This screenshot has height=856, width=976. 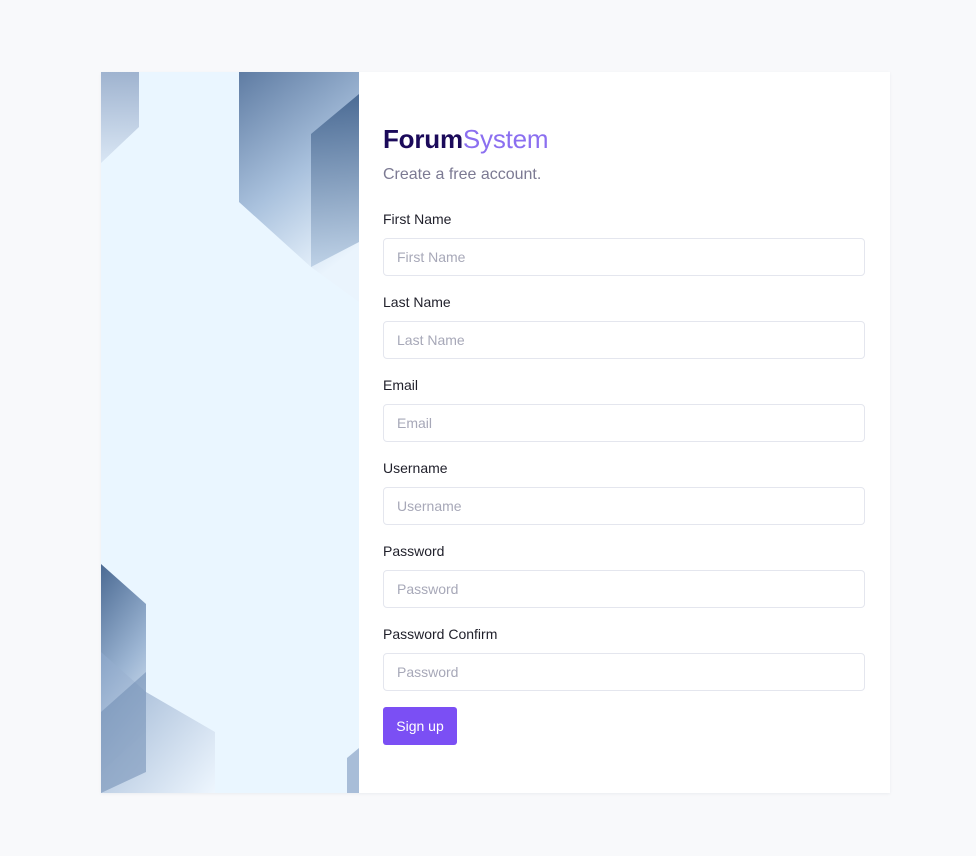 What do you see at coordinates (417, 219) in the screenshot?
I see `first-name-label: First Name` at bounding box center [417, 219].